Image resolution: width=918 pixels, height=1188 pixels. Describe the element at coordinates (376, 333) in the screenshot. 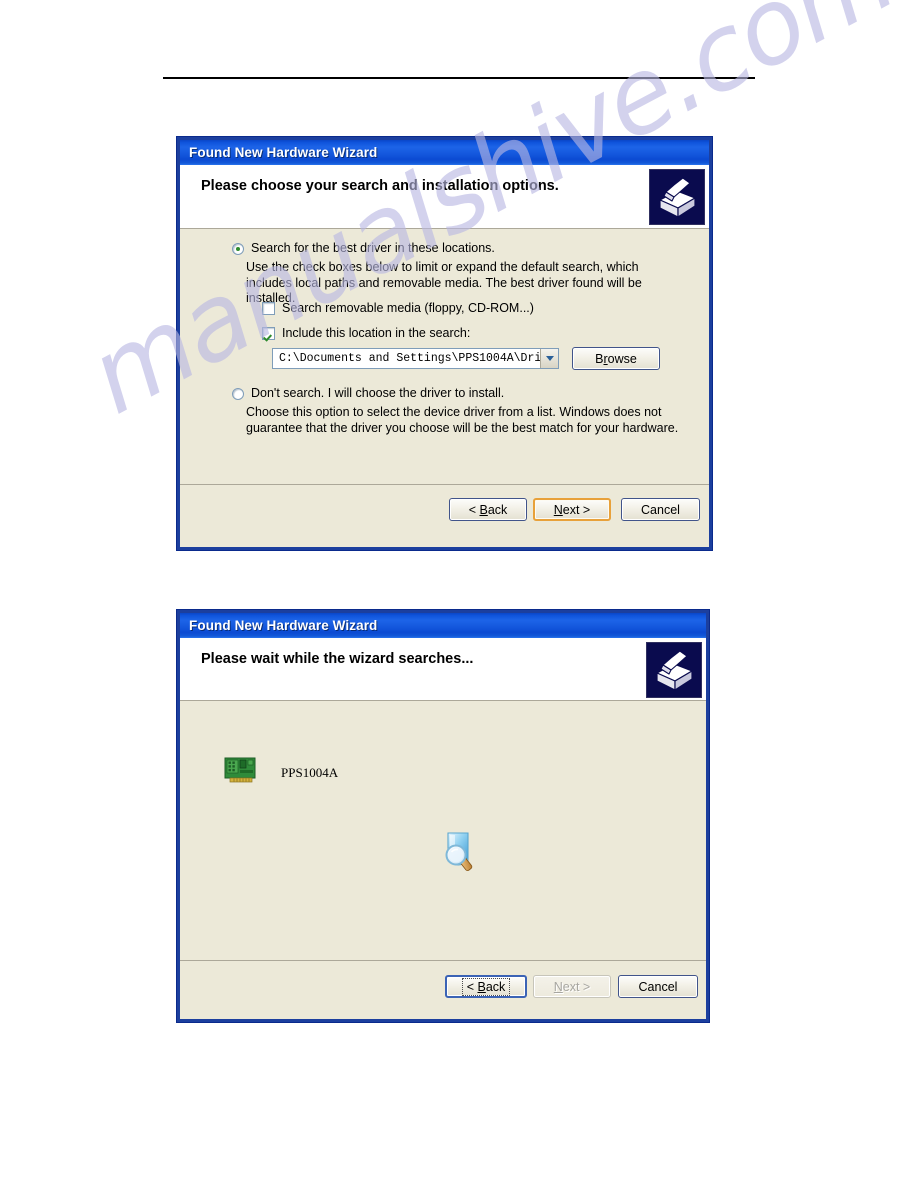

I see `checkbox-include-location-label: Include this location in the search:` at that location.